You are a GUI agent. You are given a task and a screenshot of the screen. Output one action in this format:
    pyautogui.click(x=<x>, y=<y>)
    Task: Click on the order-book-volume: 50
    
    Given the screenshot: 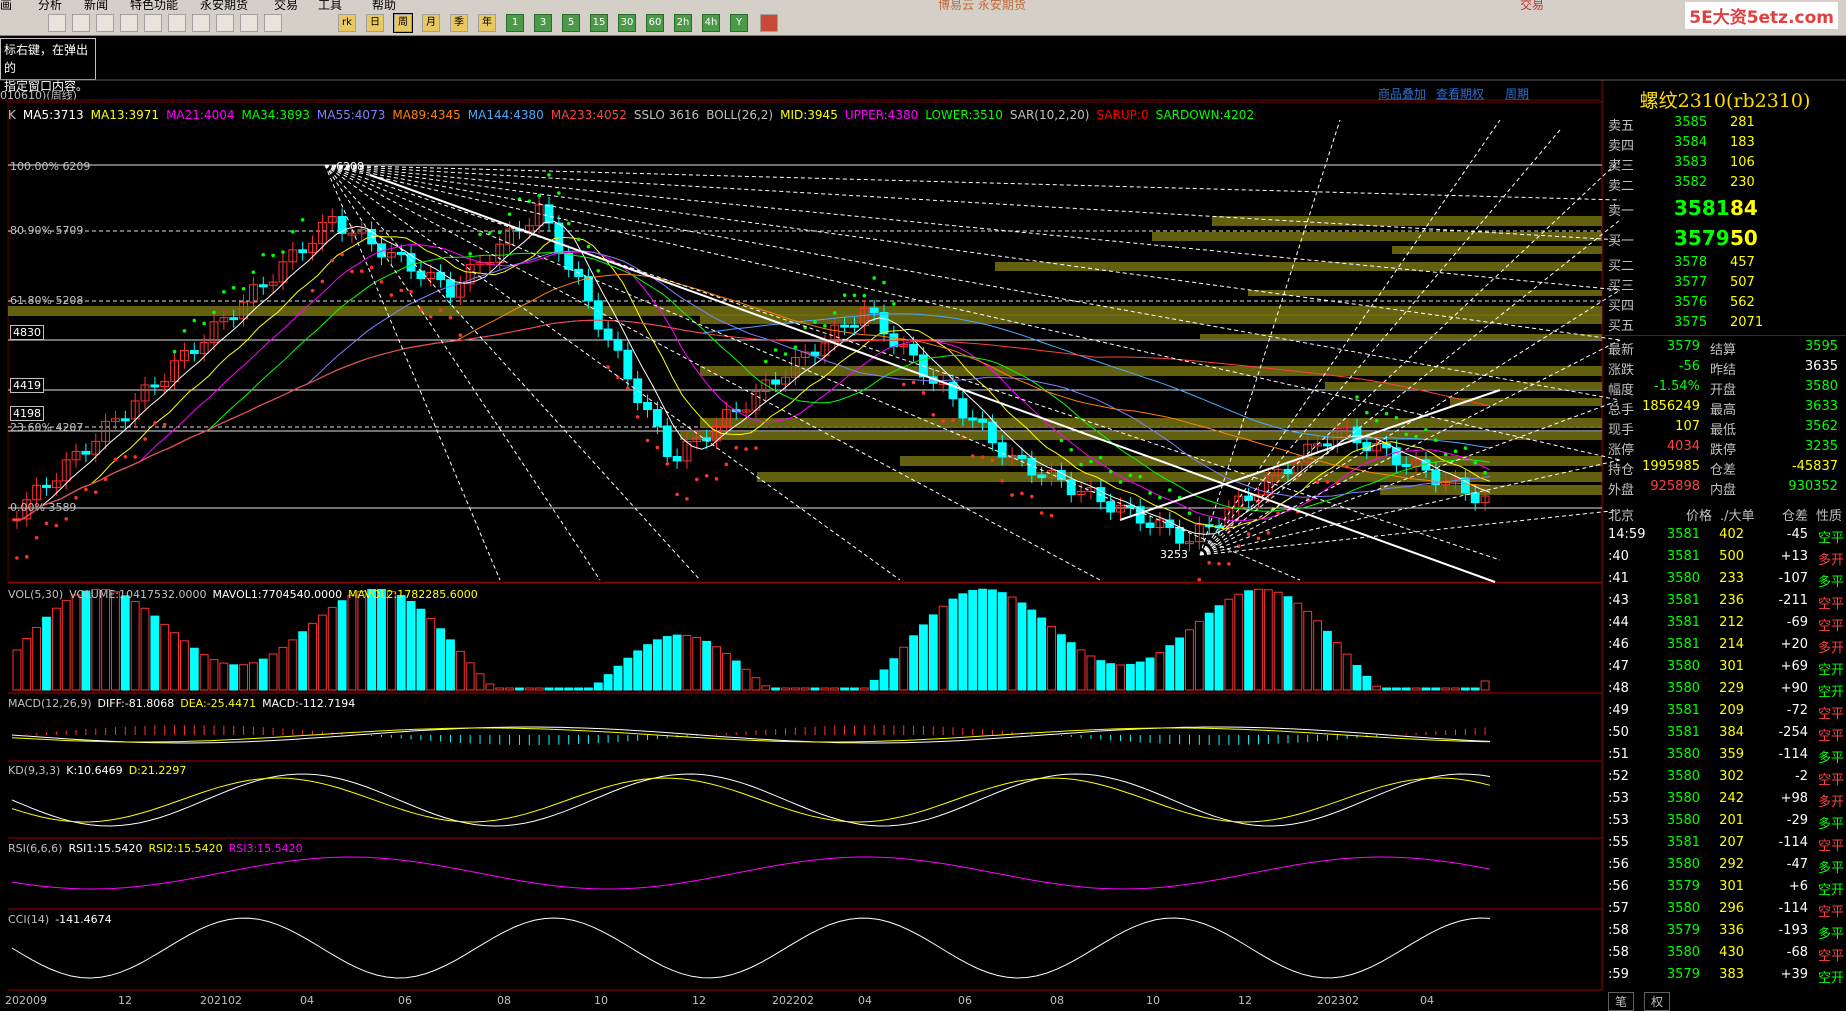 What is the action you would take?
    pyautogui.click(x=1744, y=238)
    